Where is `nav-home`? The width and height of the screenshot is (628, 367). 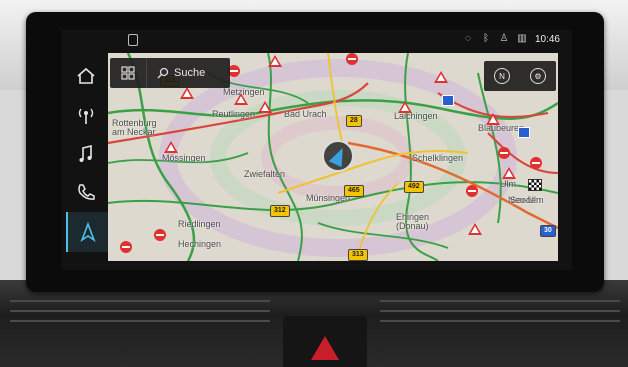
nav-home is located at coordinates (86, 76).